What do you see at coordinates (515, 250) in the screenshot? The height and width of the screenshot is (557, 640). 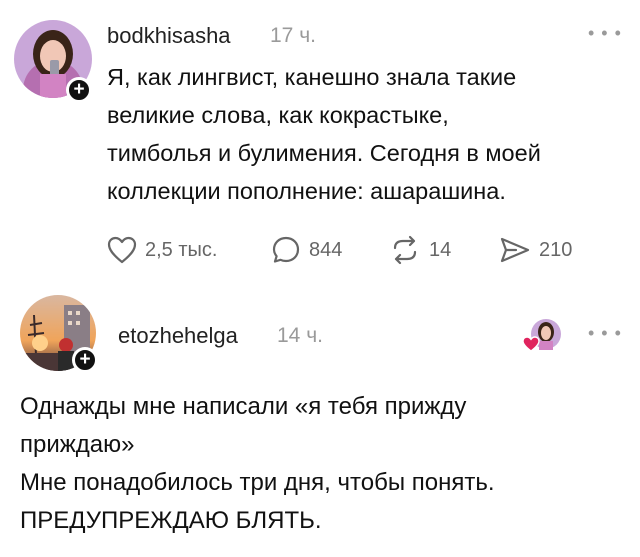 I see `send-icon` at bounding box center [515, 250].